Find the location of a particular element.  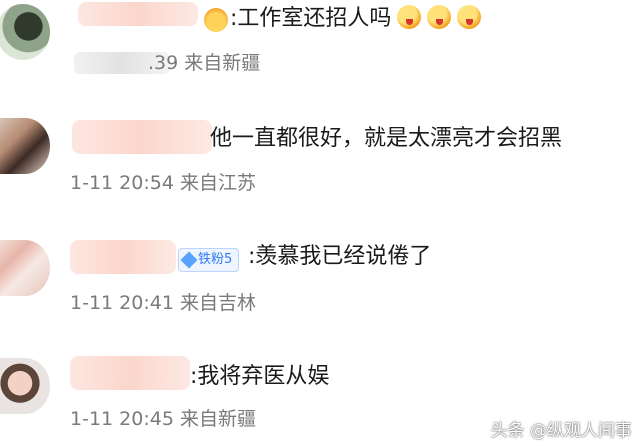

location: 来自吉林 is located at coordinates (217, 303).